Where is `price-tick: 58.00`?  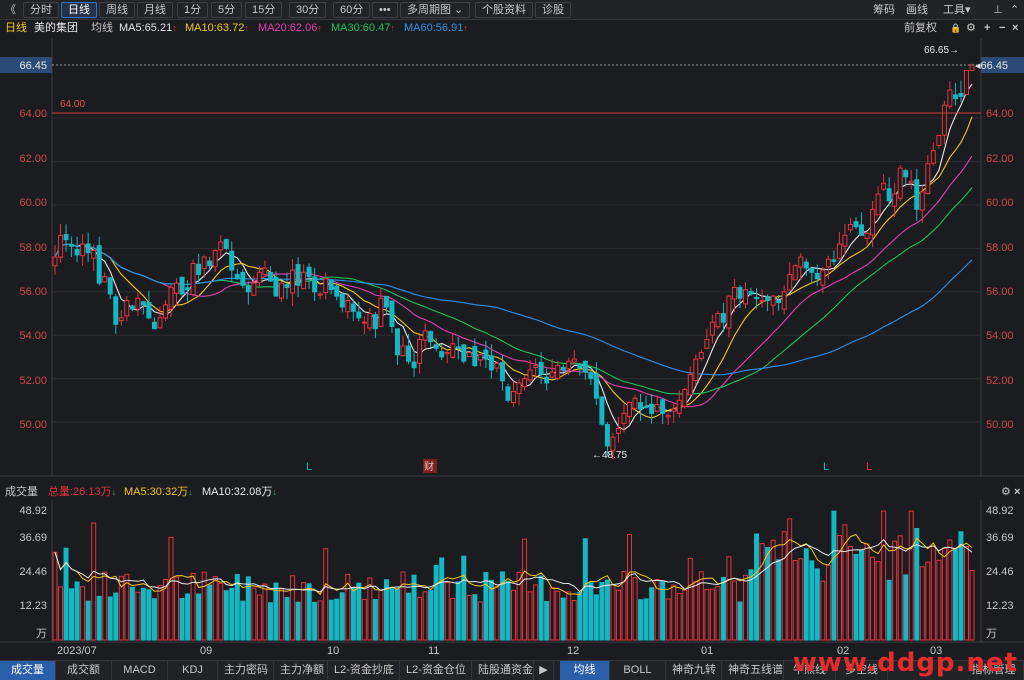 price-tick: 58.00 is located at coordinates (33, 248).